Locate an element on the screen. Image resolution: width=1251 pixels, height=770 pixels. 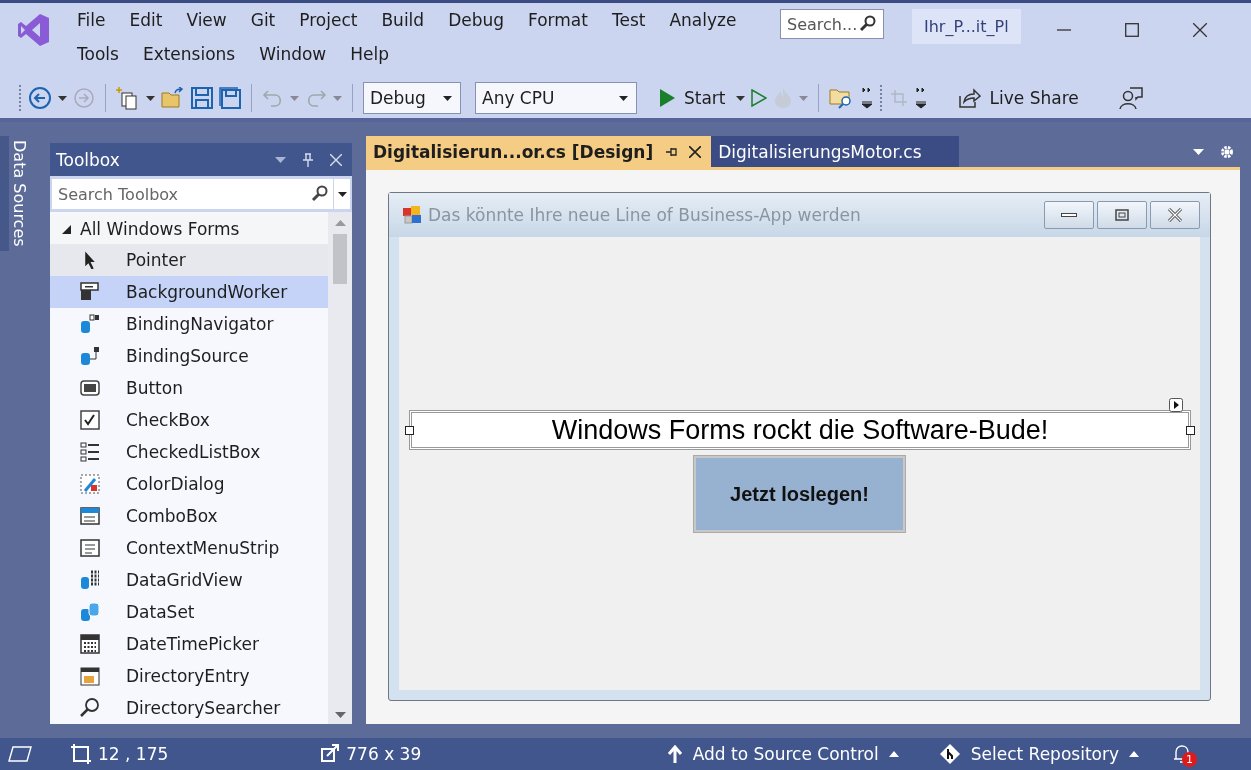
git-icon is located at coordinates (949, 754).